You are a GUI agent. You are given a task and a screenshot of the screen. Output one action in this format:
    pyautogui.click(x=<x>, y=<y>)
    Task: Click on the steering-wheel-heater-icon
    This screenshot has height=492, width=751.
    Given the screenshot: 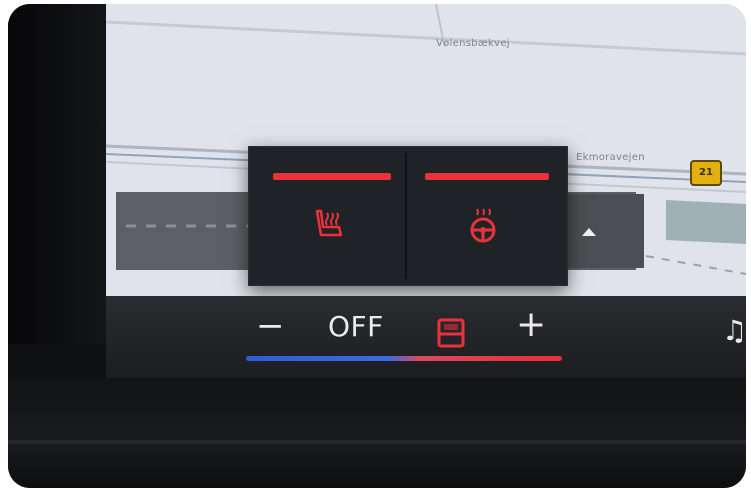 What is the action you would take?
    pyautogui.click(x=483, y=225)
    